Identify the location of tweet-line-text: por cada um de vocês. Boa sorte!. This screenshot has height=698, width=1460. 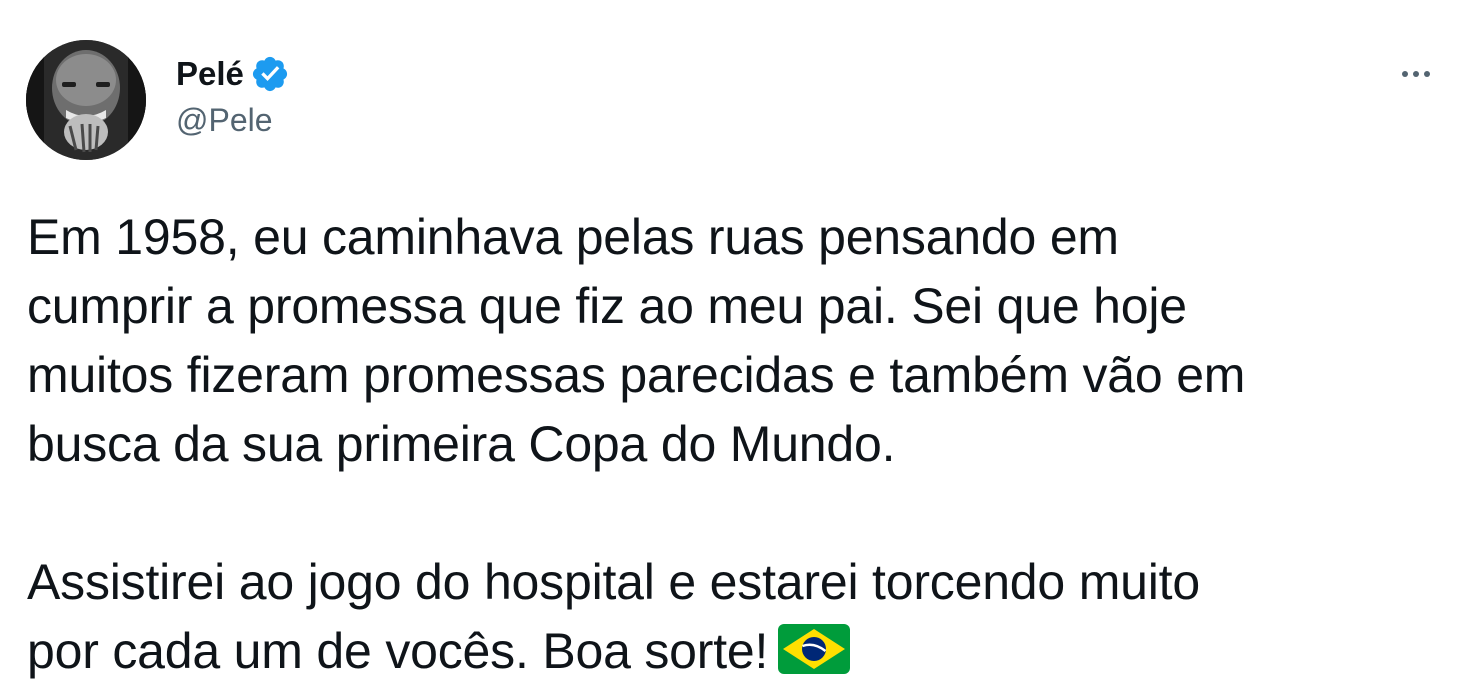
(398, 651).